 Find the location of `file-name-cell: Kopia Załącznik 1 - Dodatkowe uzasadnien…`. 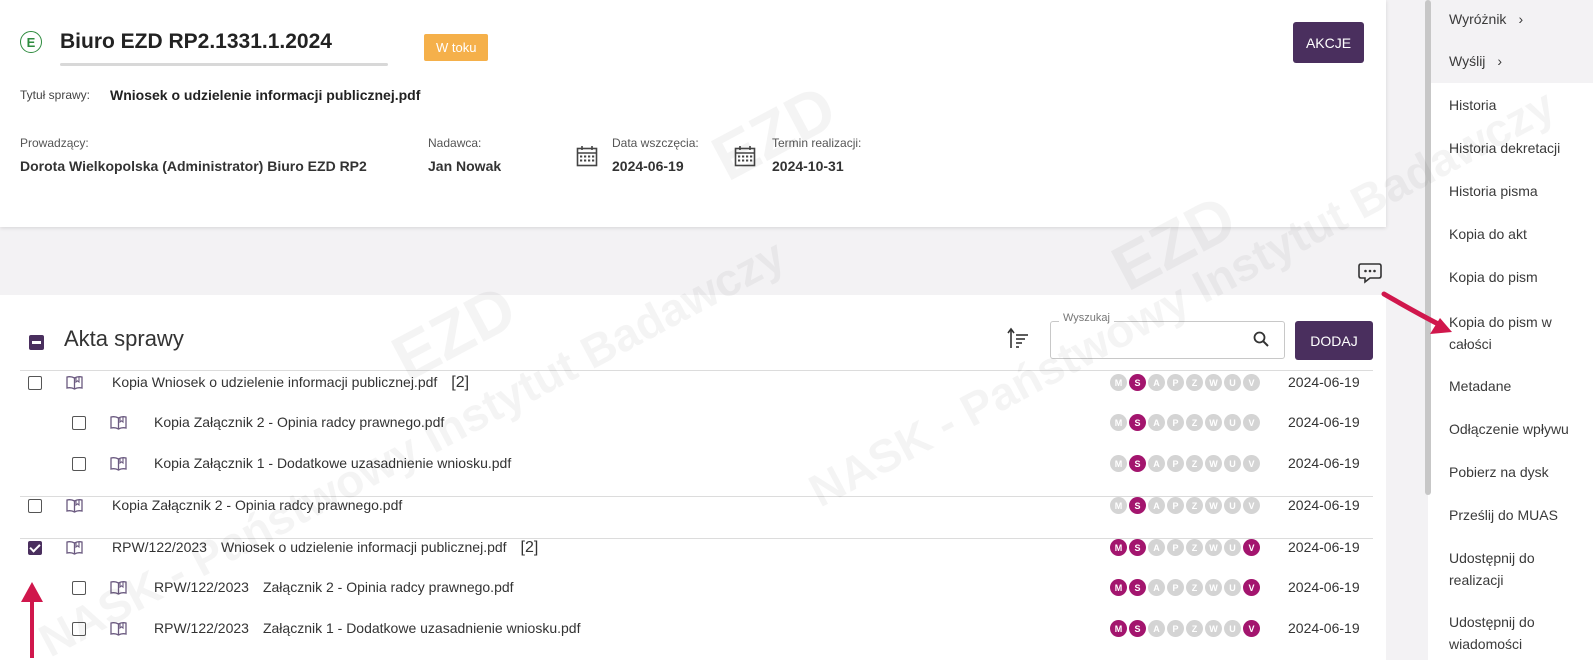

file-name-cell: Kopia Załącznik 1 - Dodatkowe uzasadnien… is located at coordinates (332, 463).